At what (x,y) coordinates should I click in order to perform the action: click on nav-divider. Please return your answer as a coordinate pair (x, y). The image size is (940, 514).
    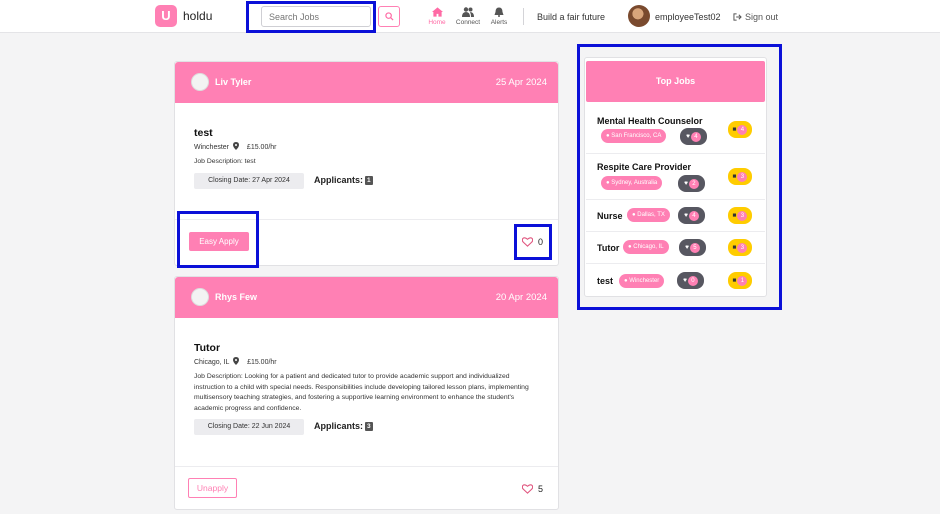
    Looking at the image, I should click on (523, 16).